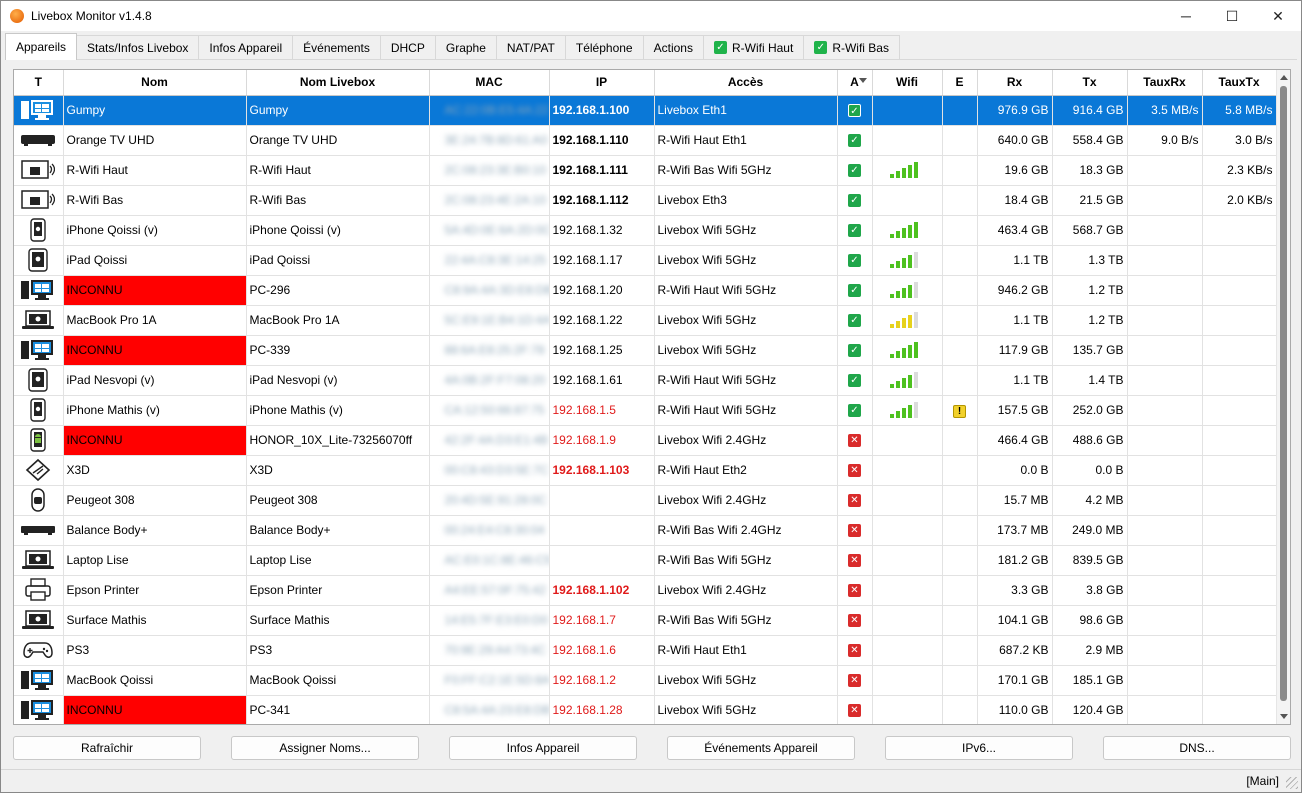 The height and width of the screenshot is (793, 1302). Describe the element at coordinates (855, 680) in the screenshot. I see `active-cell: ✕` at that location.